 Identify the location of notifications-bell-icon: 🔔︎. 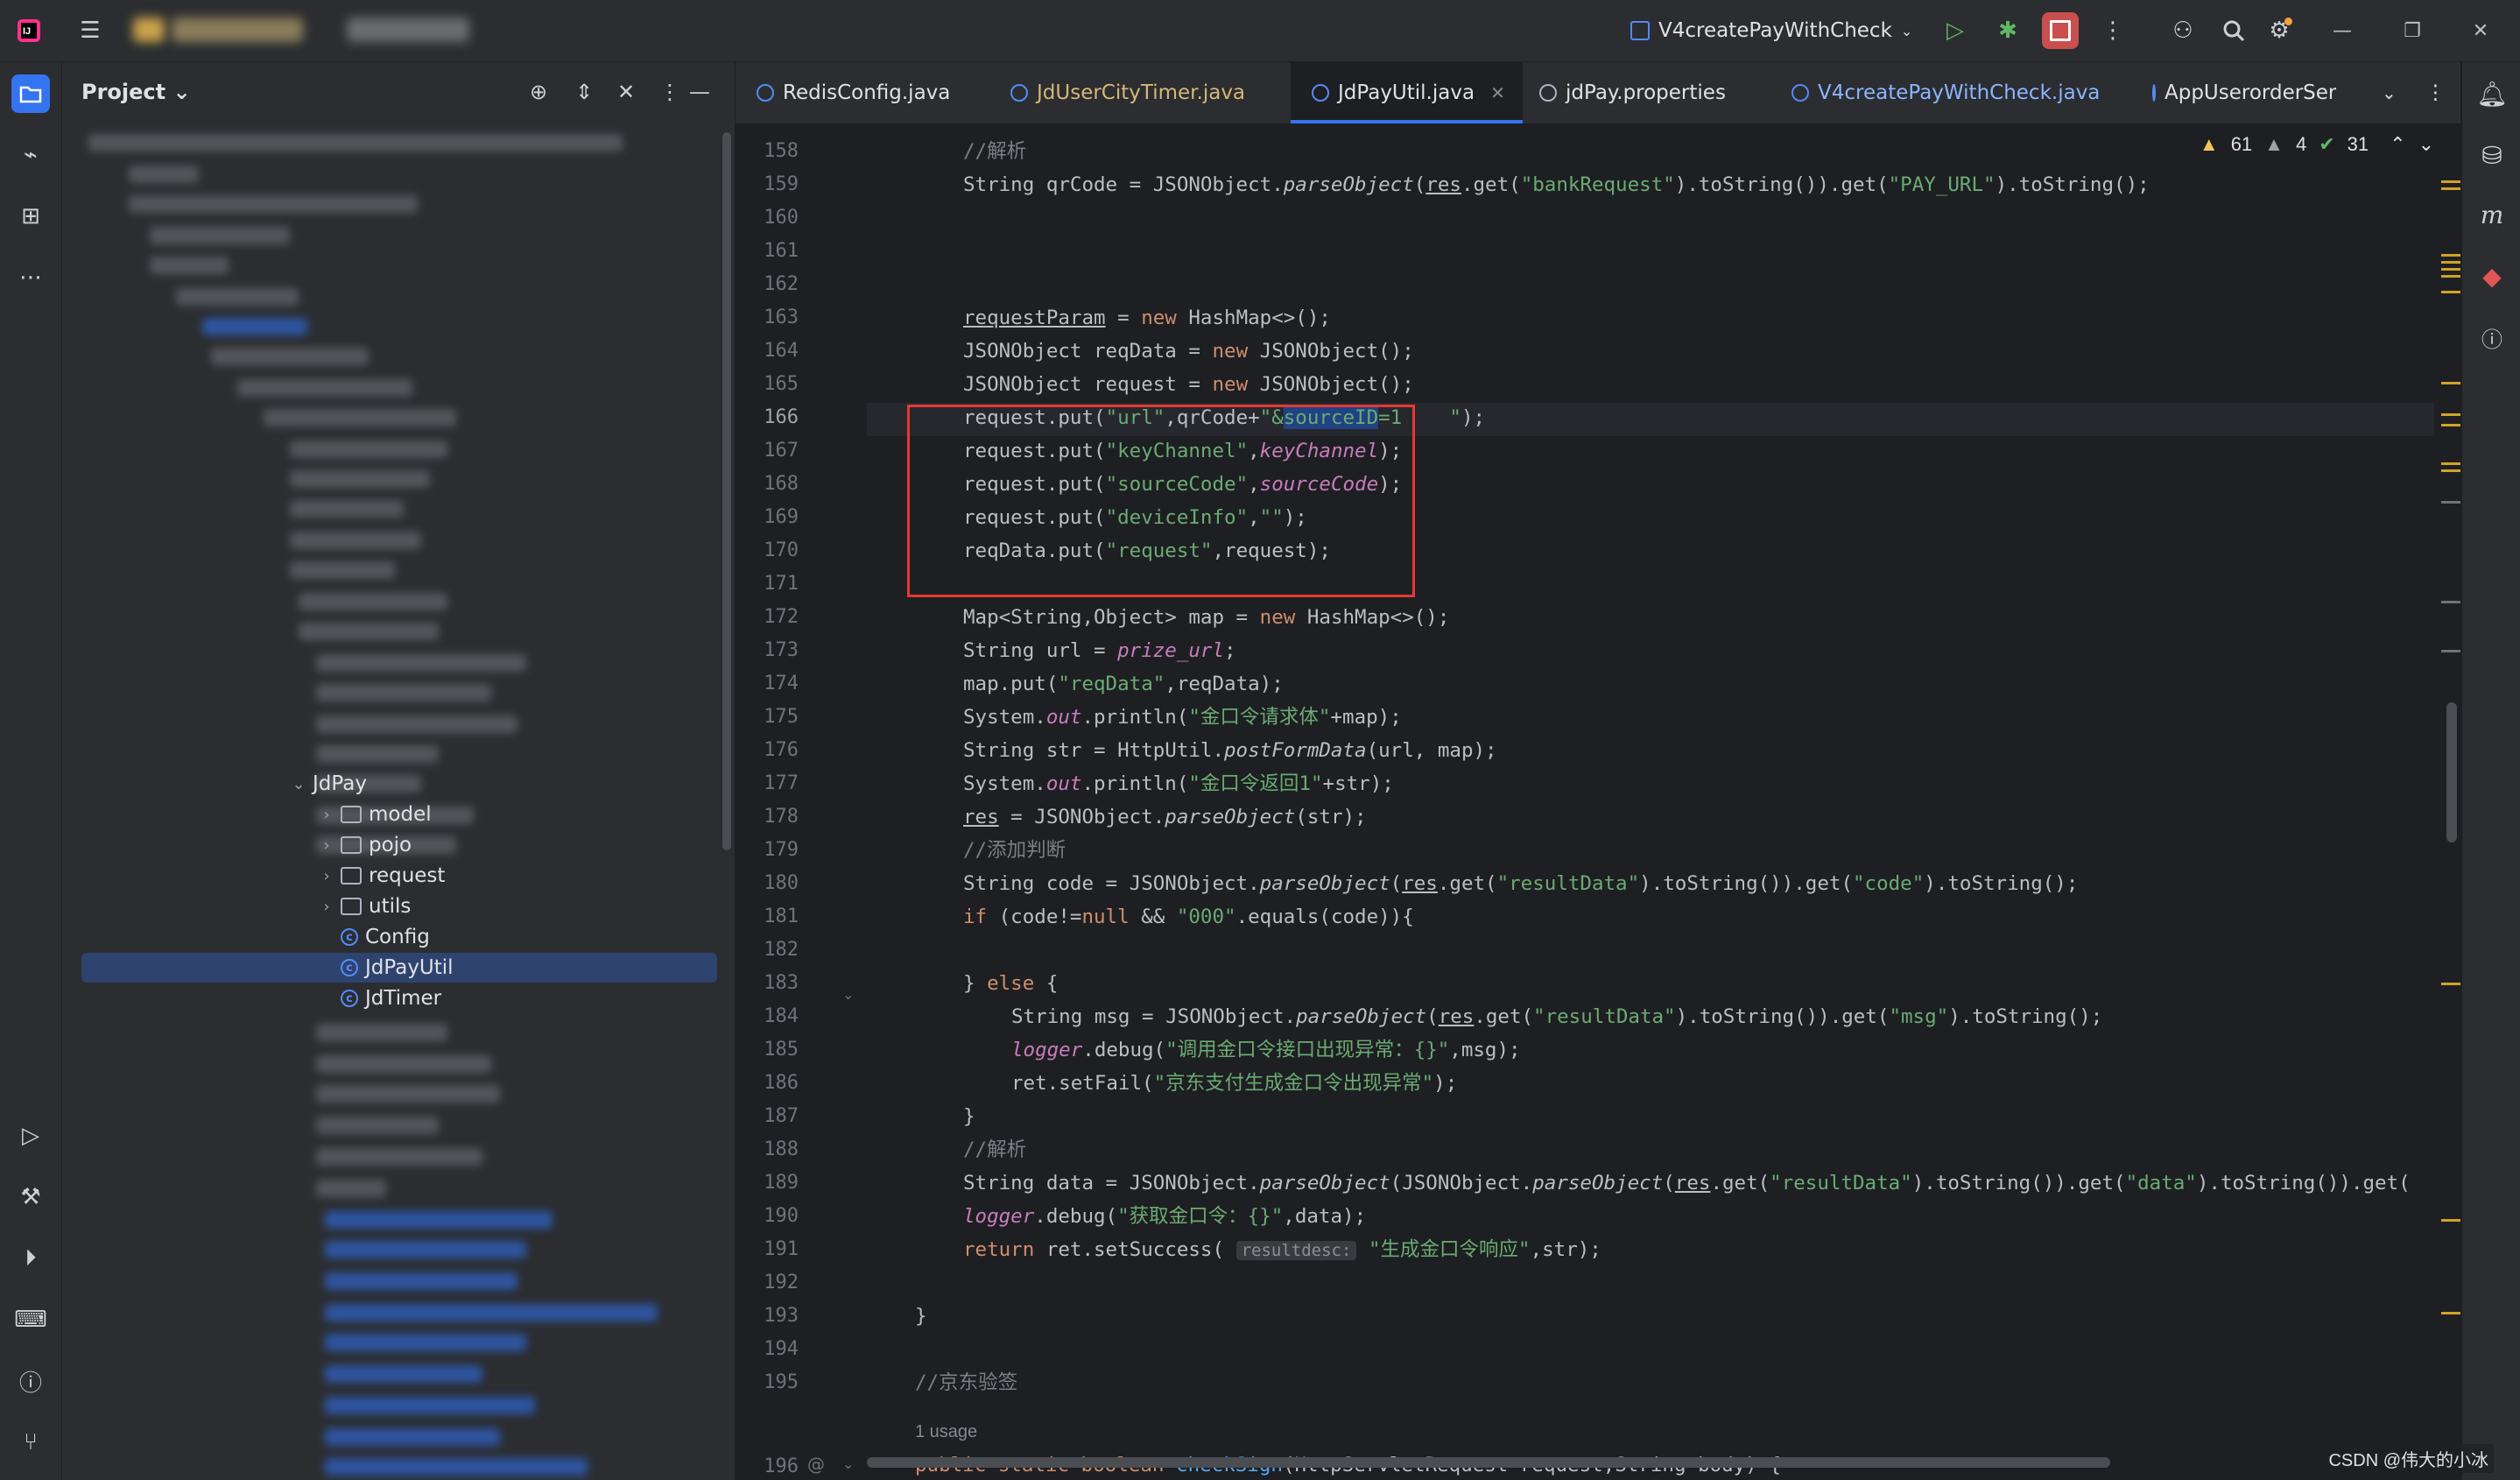
(2492, 93).